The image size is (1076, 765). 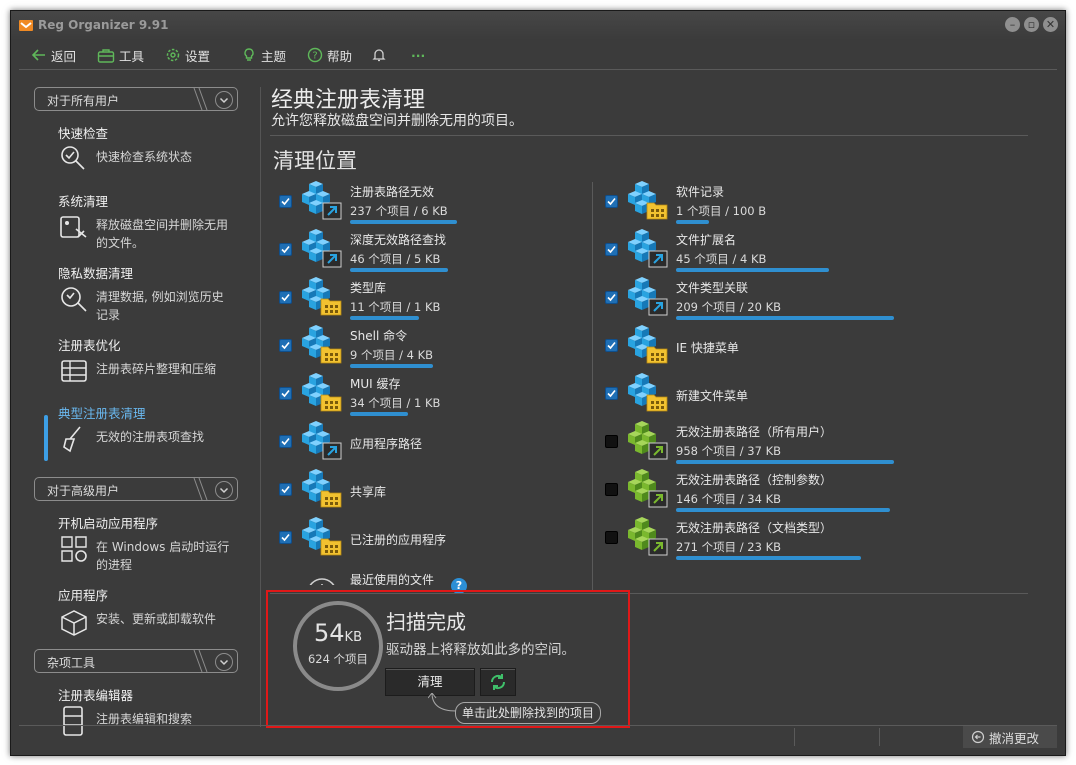 What do you see at coordinates (429, 443) in the screenshot?
I see `category-item: 应用程序路径` at bounding box center [429, 443].